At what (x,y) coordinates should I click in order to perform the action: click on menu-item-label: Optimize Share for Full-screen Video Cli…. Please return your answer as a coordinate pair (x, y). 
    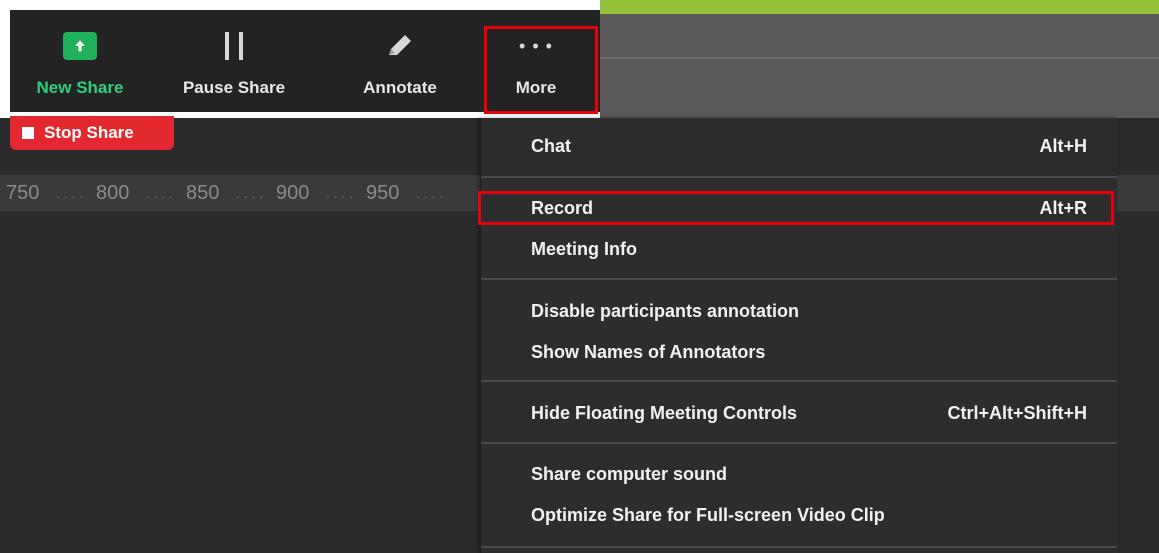
    Looking at the image, I should click on (708, 515).